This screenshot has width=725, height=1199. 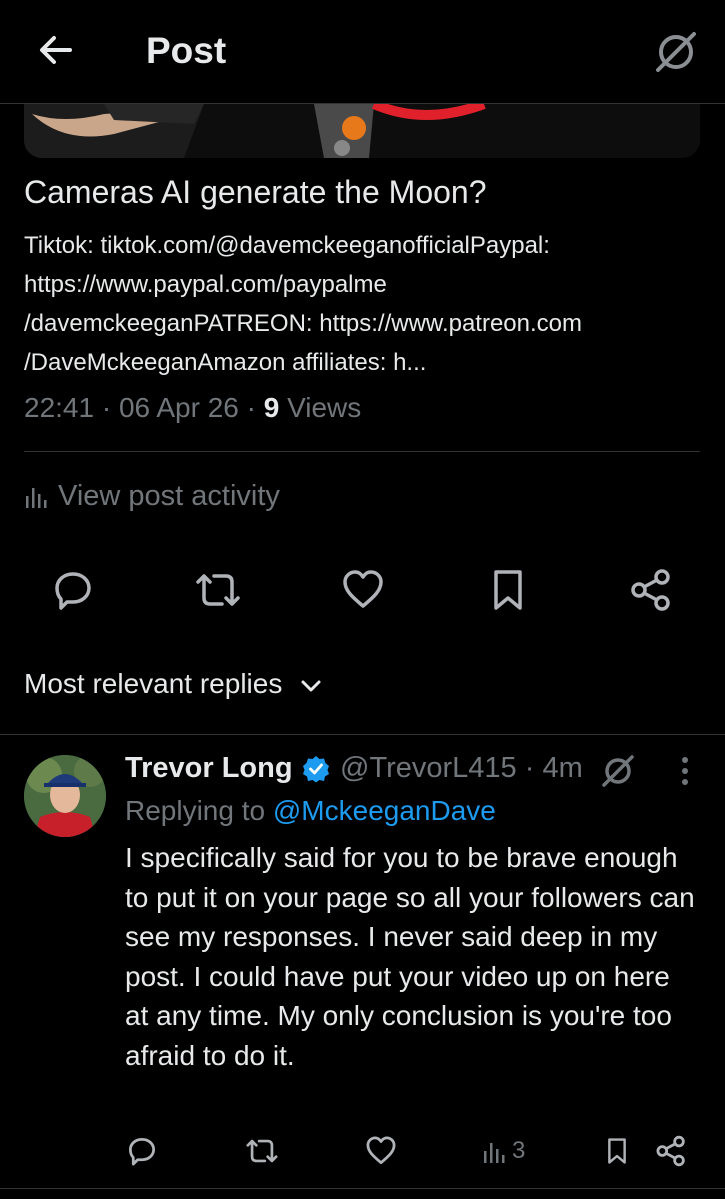 I want to click on replies-sort-label: Most relevant replies, so click(x=153, y=683).